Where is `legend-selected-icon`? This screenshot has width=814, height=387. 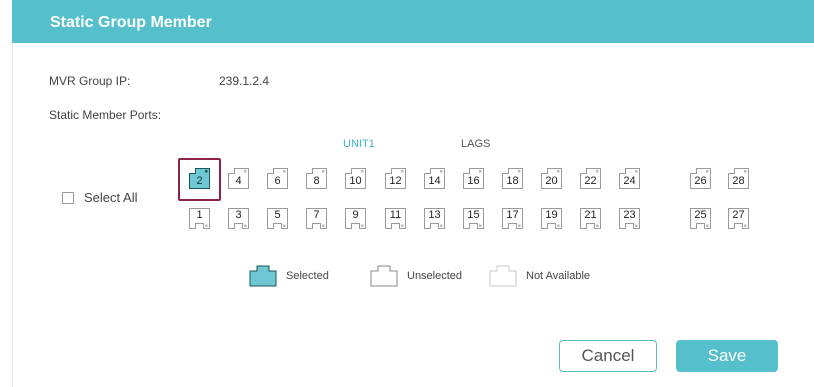 legend-selected-icon is located at coordinates (263, 276).